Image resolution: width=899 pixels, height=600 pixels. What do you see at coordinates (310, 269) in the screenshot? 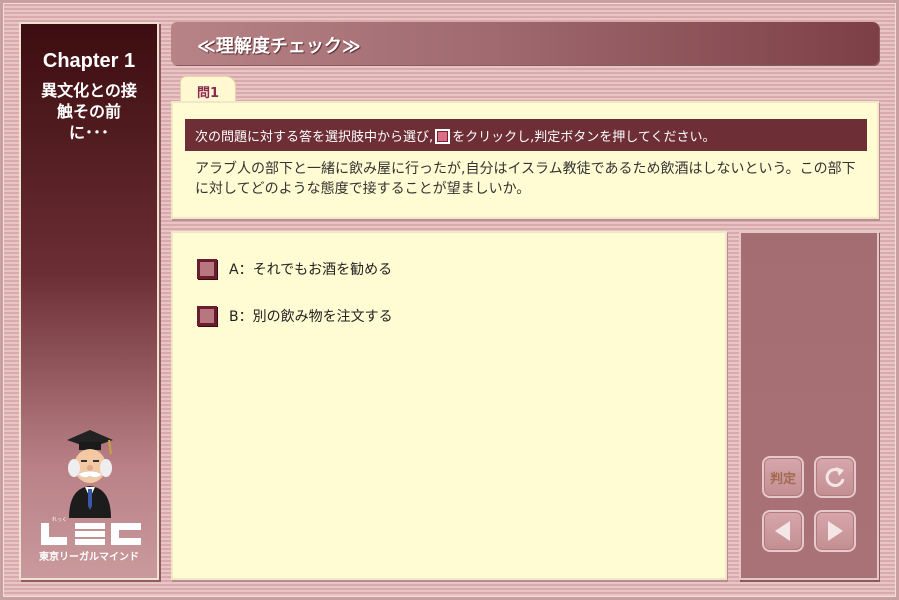
I see `choice-a-label: A：それでもお酒を勧める` at bounding box center [310, 269].